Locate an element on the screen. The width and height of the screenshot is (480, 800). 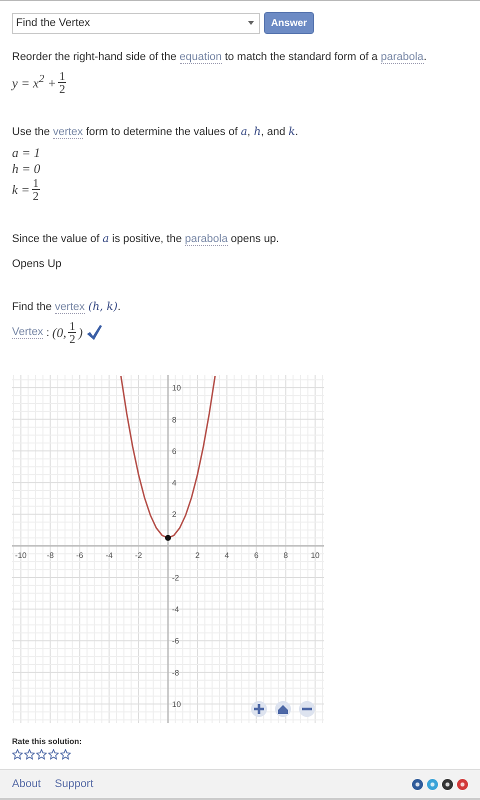
step-text: Since the value of a is positive, the parabola opens up. is located at coordinates (146, 239).